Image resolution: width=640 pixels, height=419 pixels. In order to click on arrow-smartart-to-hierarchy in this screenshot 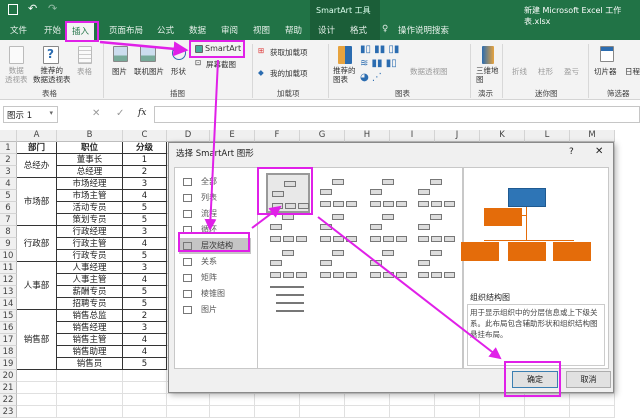, I will do `click(211, 145)`.